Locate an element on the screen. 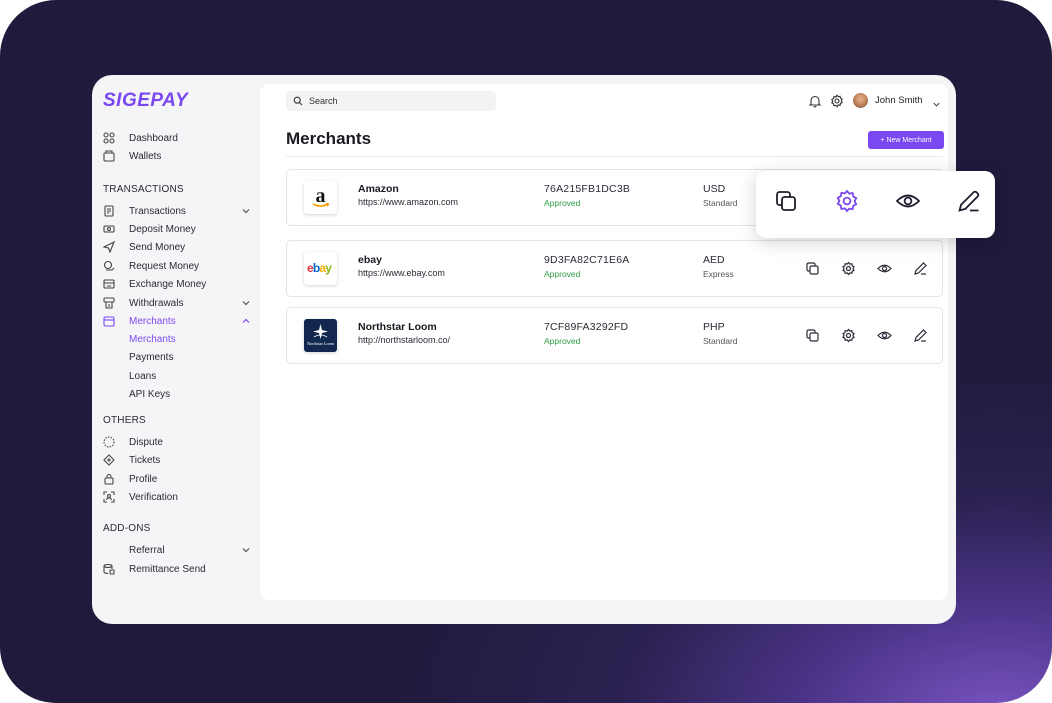 The width and height of the screenshot is (1052, 703). merchant-name: Northstar Loom is located at coordinates (397, 327).